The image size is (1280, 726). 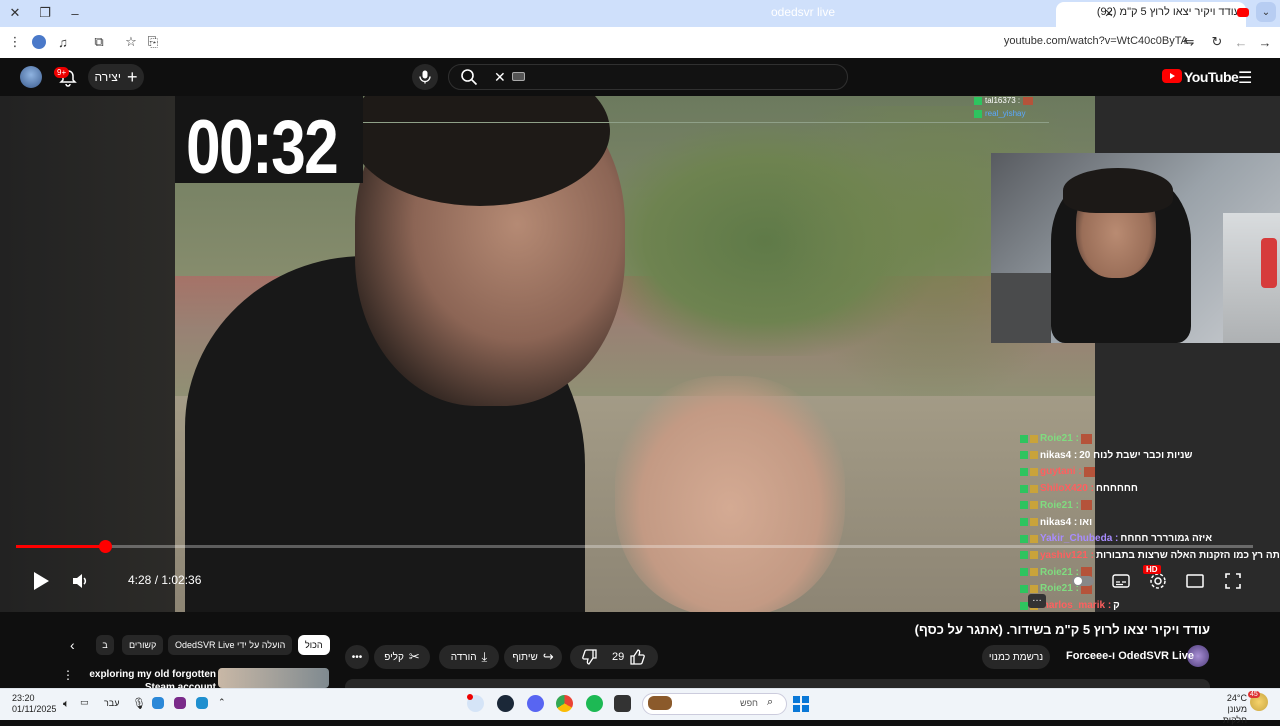 I want to click on weather-widget: 24°C מעונן חלקית, so click(x=1226, y=709).